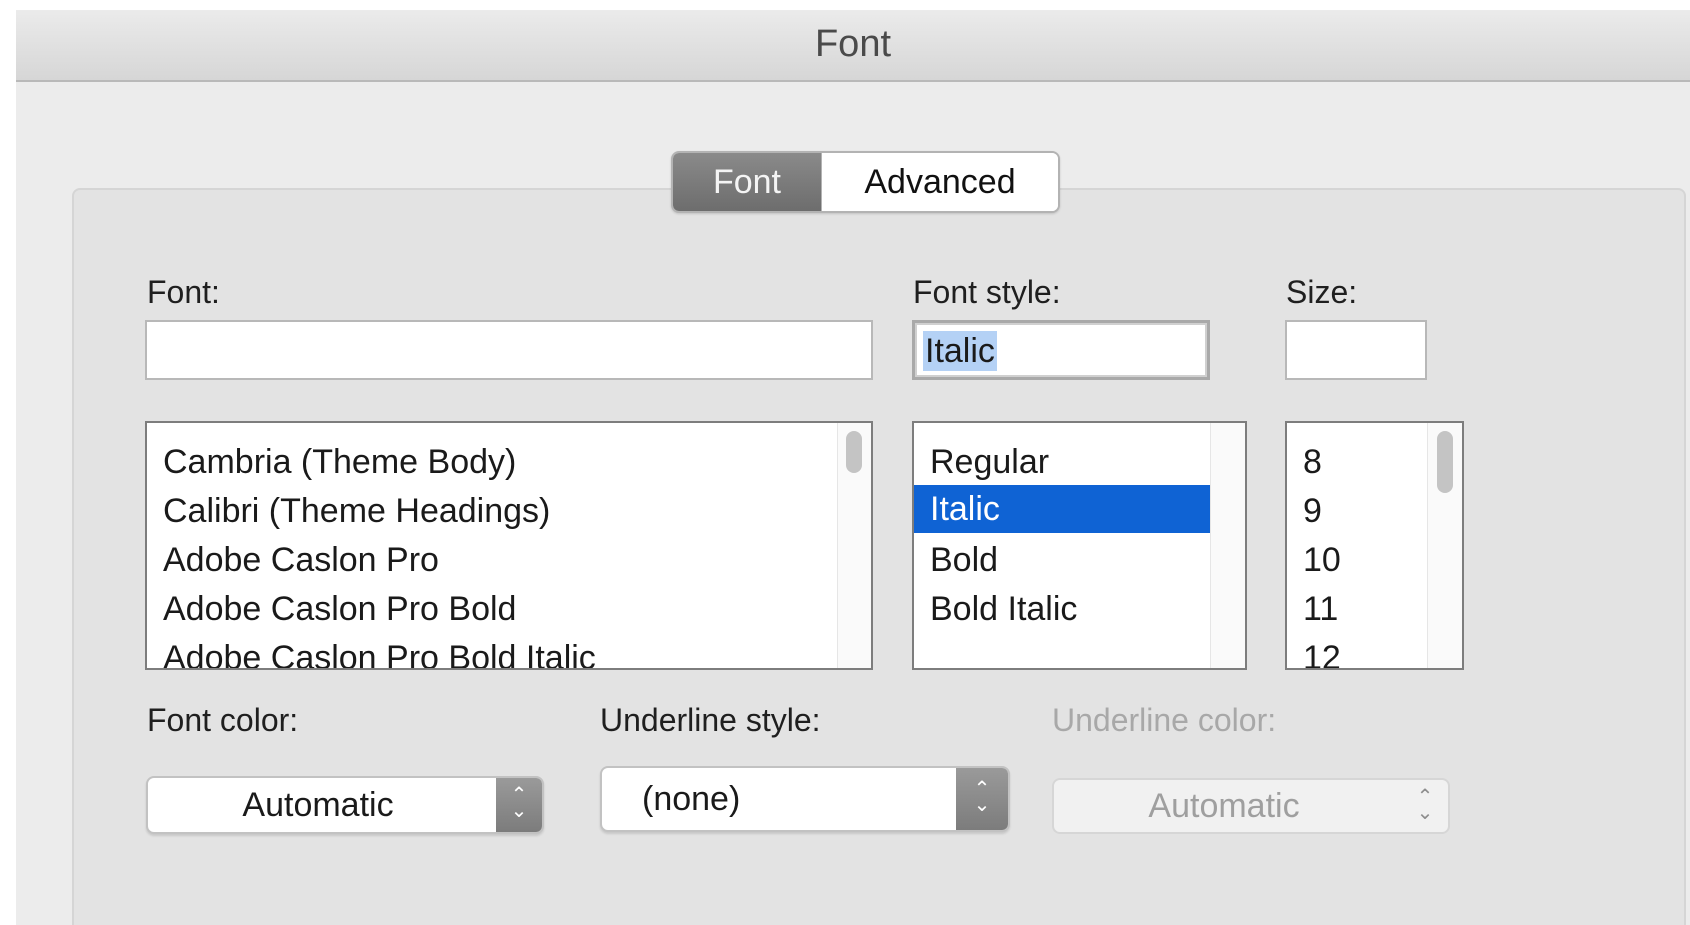  I want to click on size-list-item: 11, so click(1312, 609).